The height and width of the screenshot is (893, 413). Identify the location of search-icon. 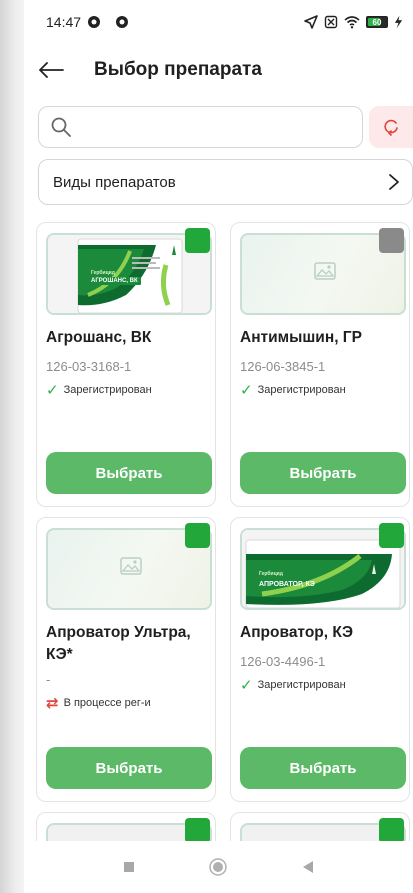
(61, 127).